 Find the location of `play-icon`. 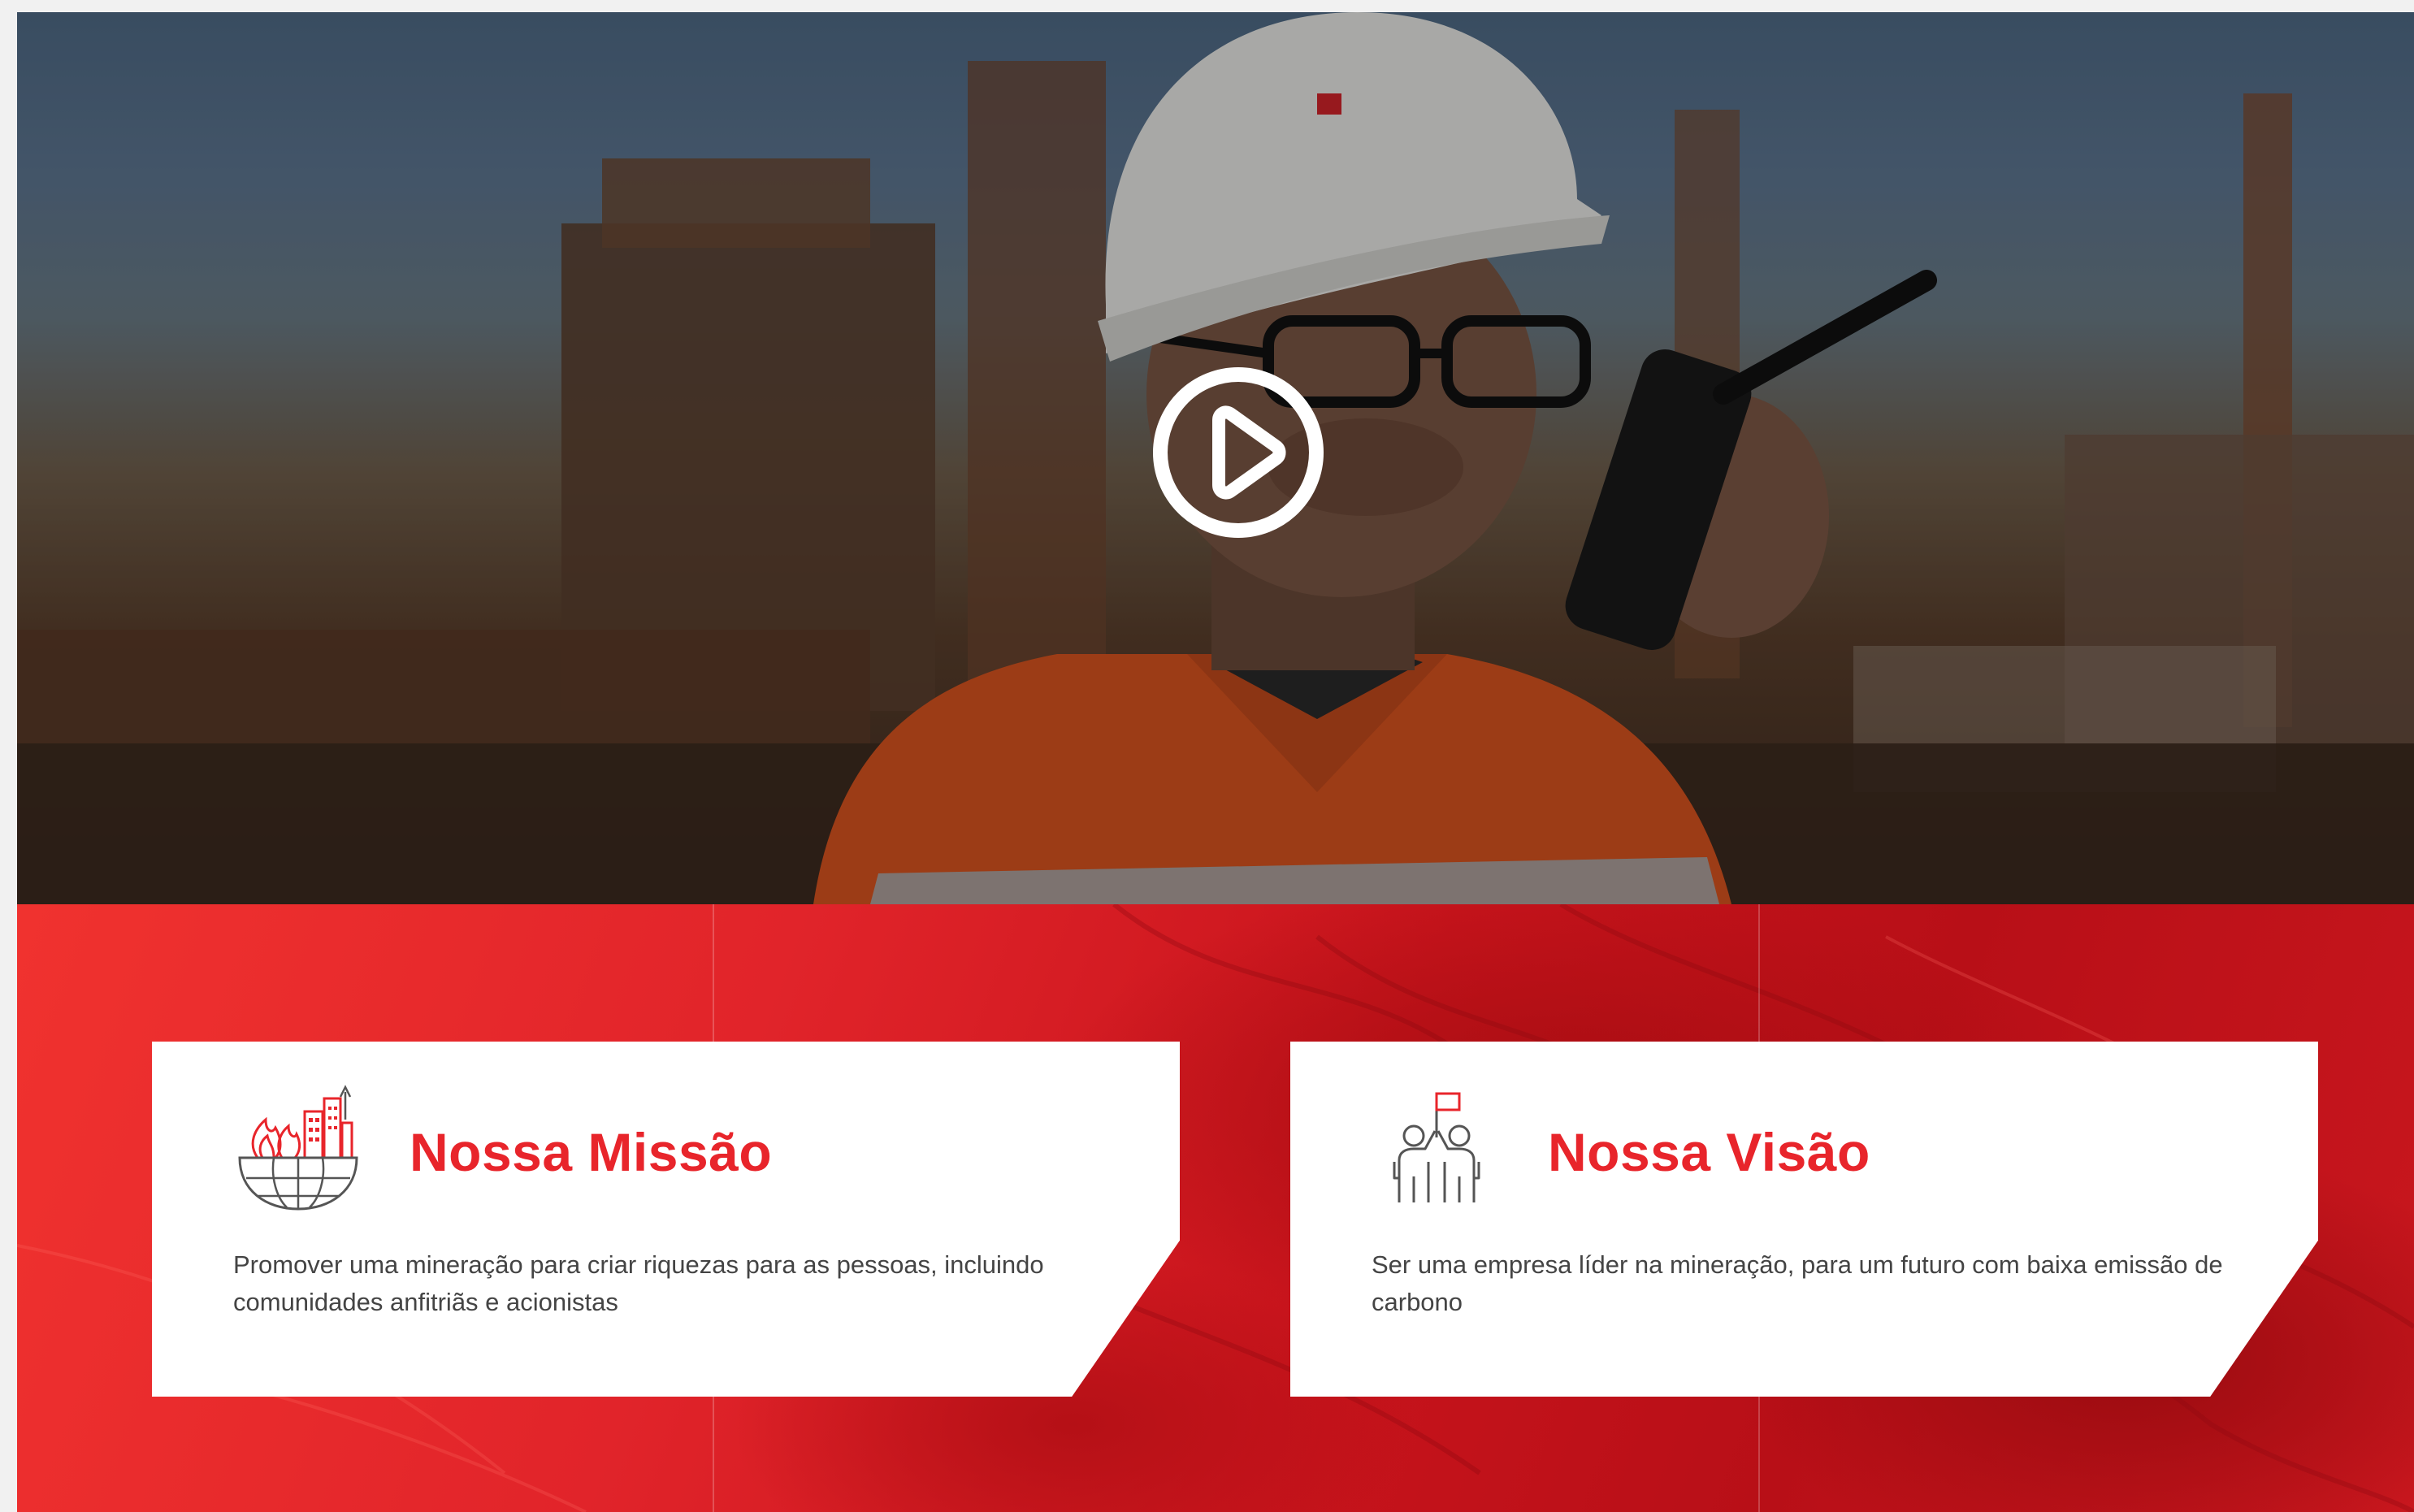

play-icon is located at coordinates (1238, 452).